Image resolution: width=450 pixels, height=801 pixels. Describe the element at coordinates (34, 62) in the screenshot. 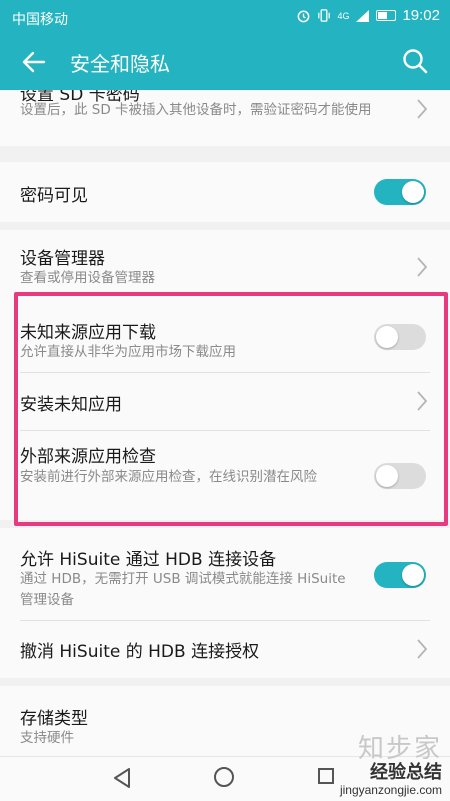

I see `back-arrow-icon` at that location.